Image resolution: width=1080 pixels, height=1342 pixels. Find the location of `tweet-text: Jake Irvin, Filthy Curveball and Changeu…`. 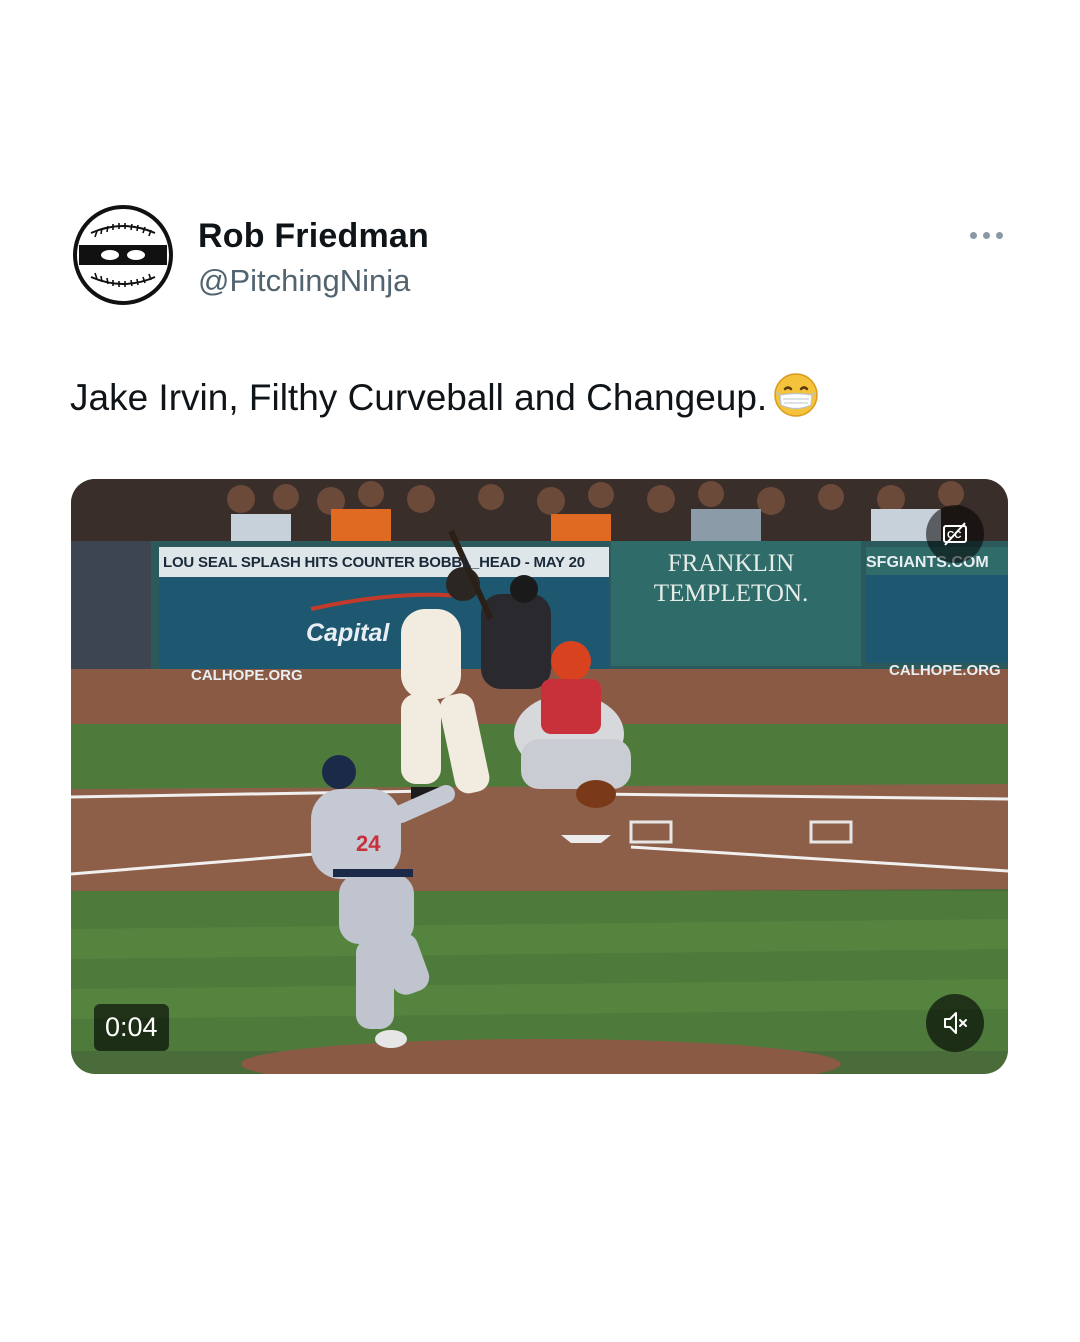

tweet-text: Jake Irvin, Filthy Curveball and Changeu… is located at coordinates (540, 401).